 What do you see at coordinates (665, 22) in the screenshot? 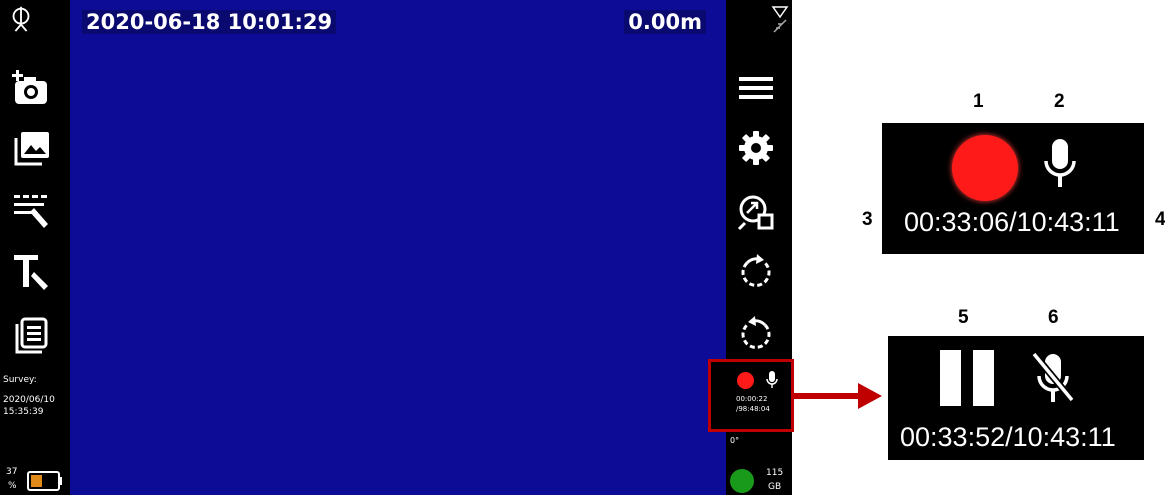
I see `distance-counter: 0.00m` at bounding box center [665, 22].